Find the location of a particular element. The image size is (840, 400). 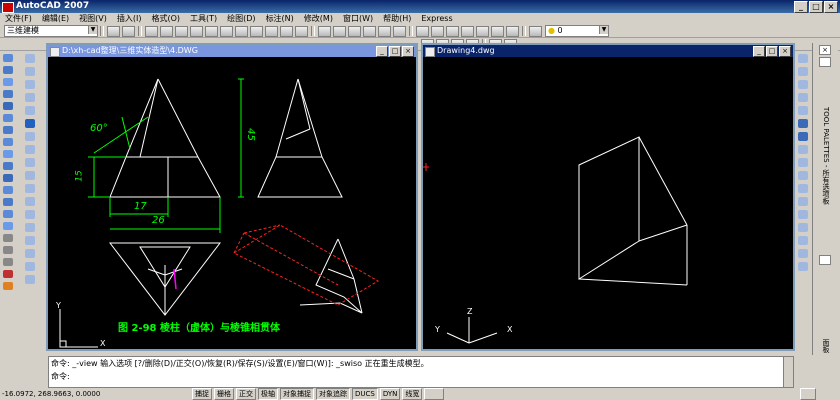

hatch-icon is located at coordinates (30, 227).